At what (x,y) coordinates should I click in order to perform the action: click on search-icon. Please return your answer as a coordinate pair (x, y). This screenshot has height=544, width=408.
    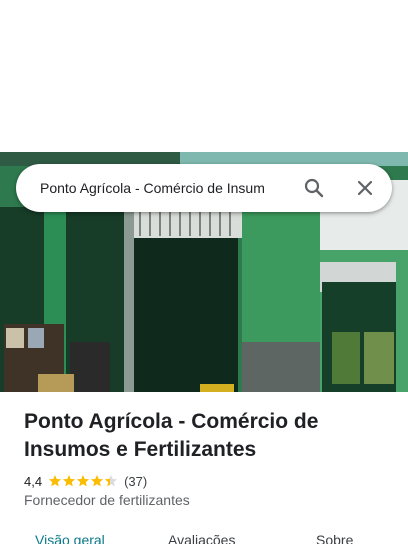
    Looking at the image, I should click on (314, 188).